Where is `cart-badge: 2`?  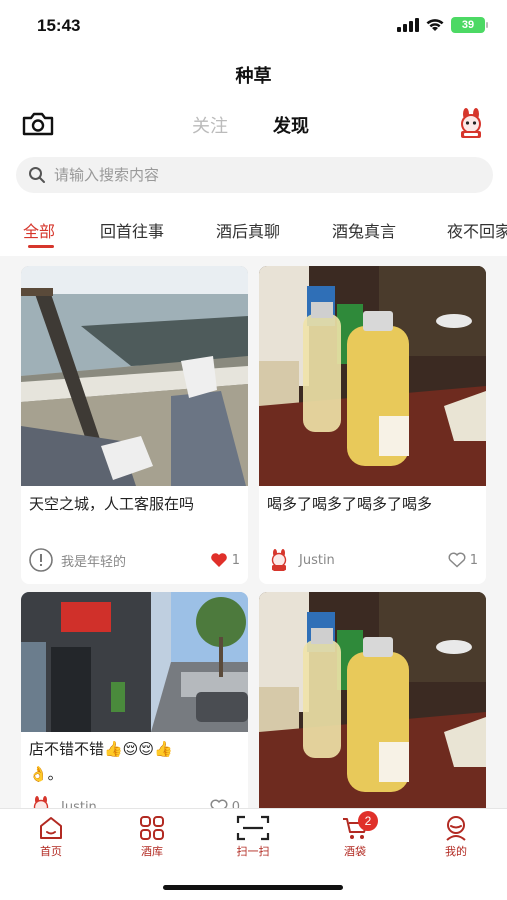 cart-badge: 2 is located at coordinates (368, 821).